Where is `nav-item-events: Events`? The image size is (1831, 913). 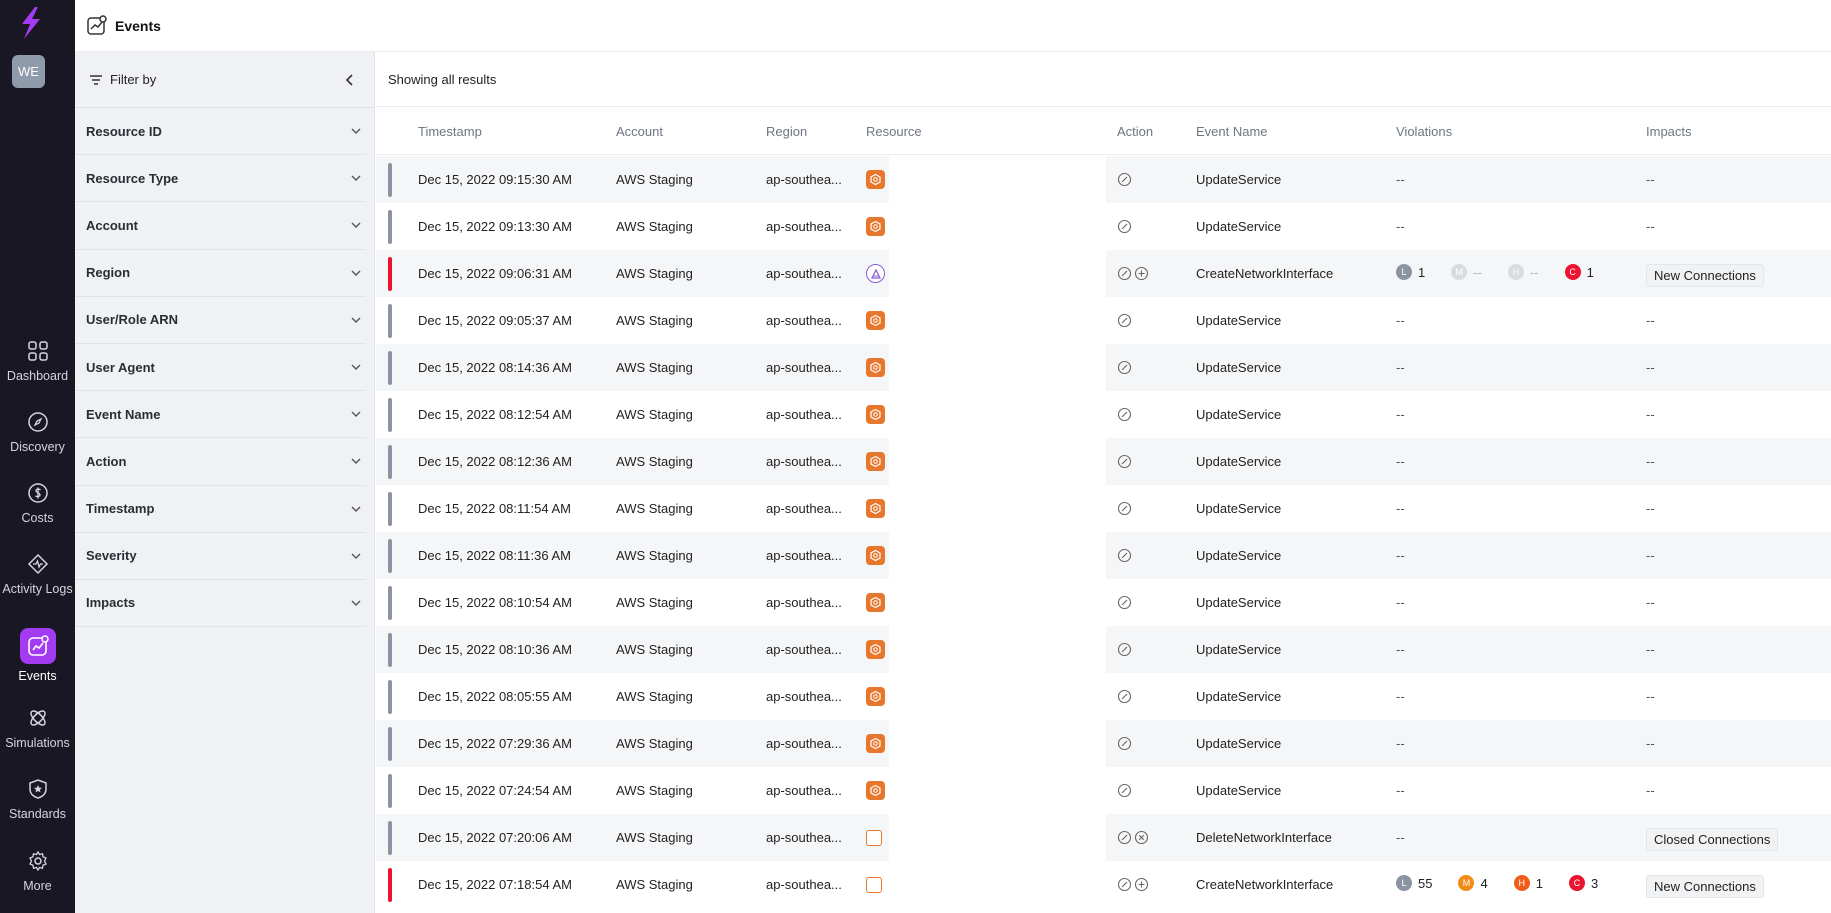
nav-item-events: Events is located at coordinates (37, 656).